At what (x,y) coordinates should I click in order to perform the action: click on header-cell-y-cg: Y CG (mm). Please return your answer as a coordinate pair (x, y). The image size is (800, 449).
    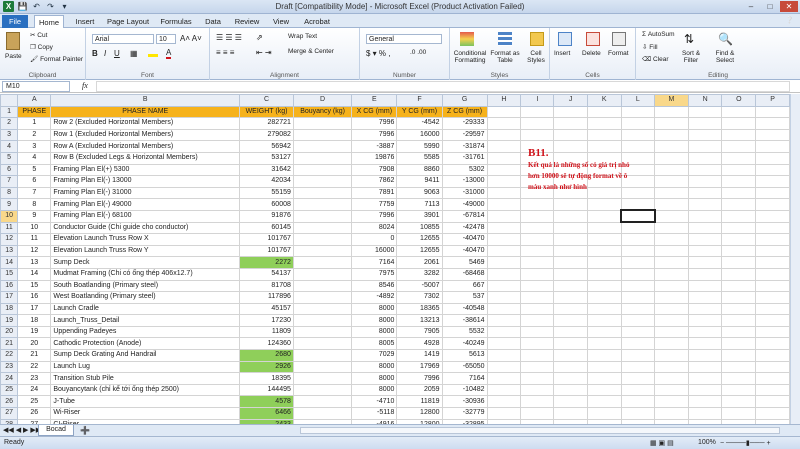
    Looking at the image, I should click on (419, 112).